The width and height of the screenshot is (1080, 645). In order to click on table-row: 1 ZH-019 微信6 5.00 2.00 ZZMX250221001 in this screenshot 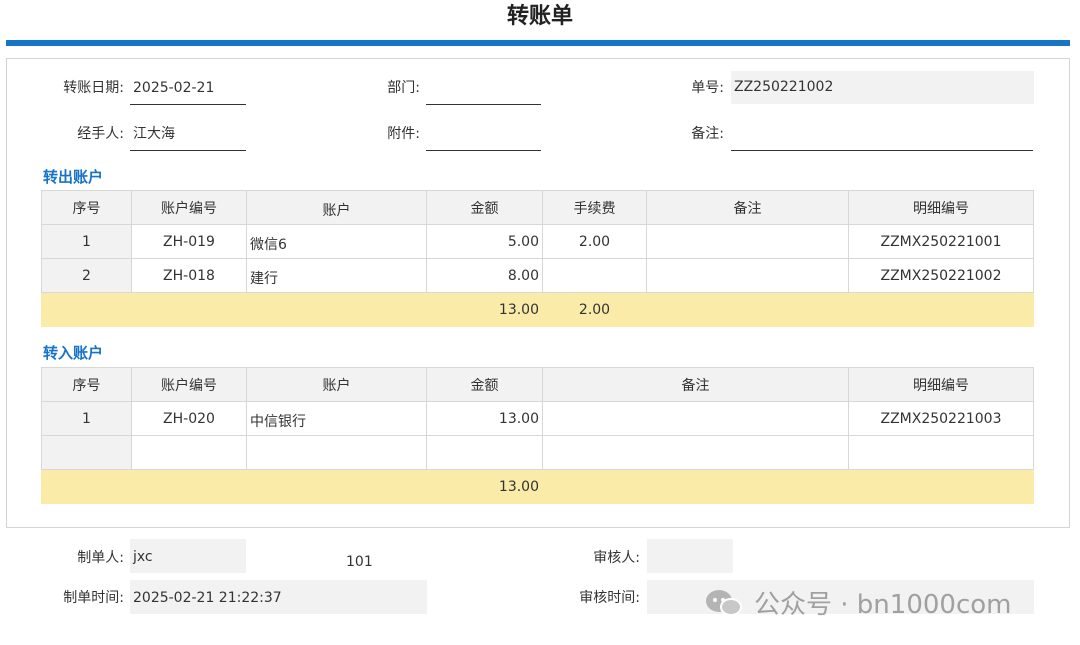, I will do `click(537, 241)`.